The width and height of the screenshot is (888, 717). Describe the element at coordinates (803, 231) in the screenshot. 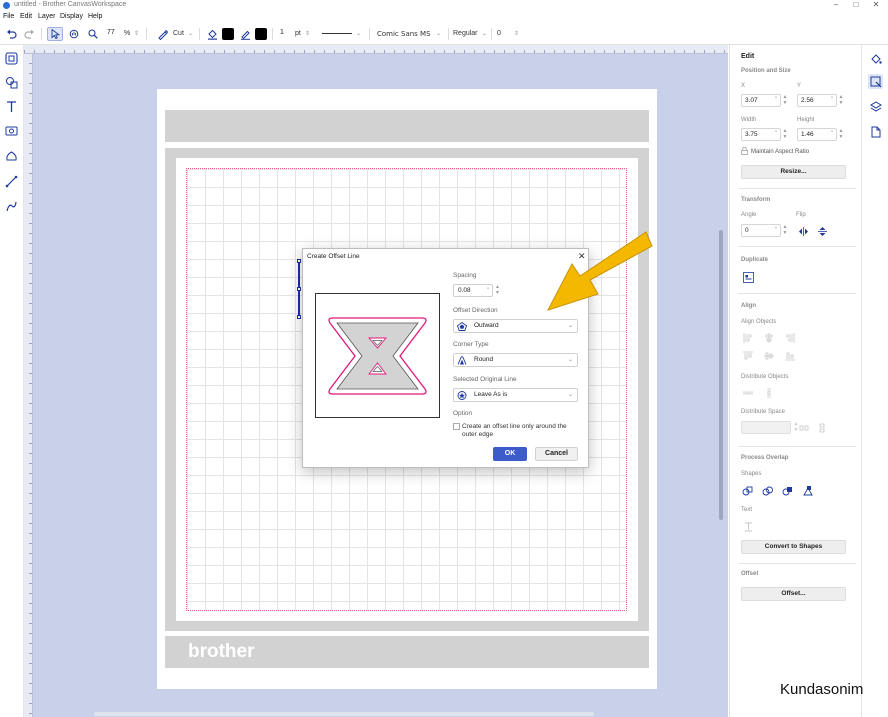

I see `flip-horizontal-icon` at that location.